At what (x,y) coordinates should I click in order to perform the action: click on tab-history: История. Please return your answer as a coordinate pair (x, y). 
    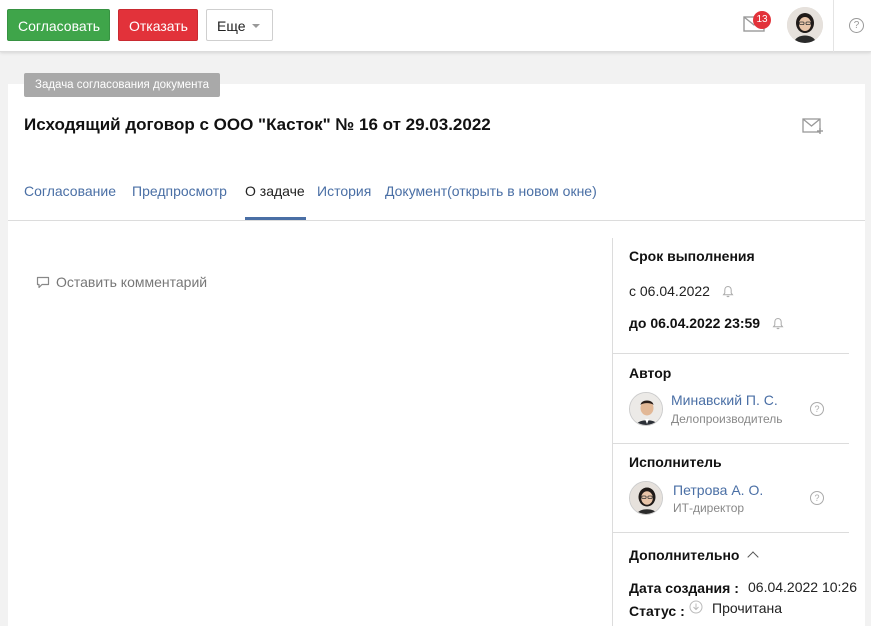
    Looking at the image, I should click on (344, 201).